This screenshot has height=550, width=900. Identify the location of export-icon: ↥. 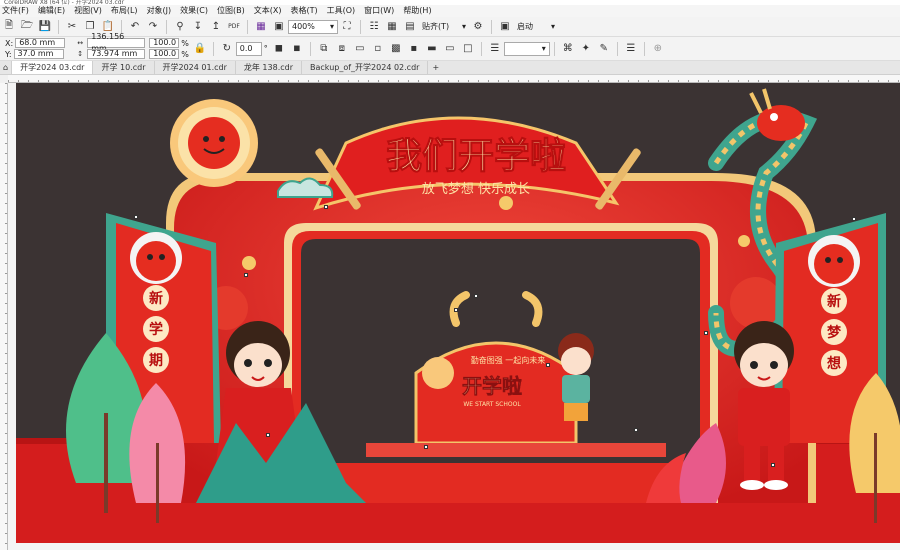
(216, 27).